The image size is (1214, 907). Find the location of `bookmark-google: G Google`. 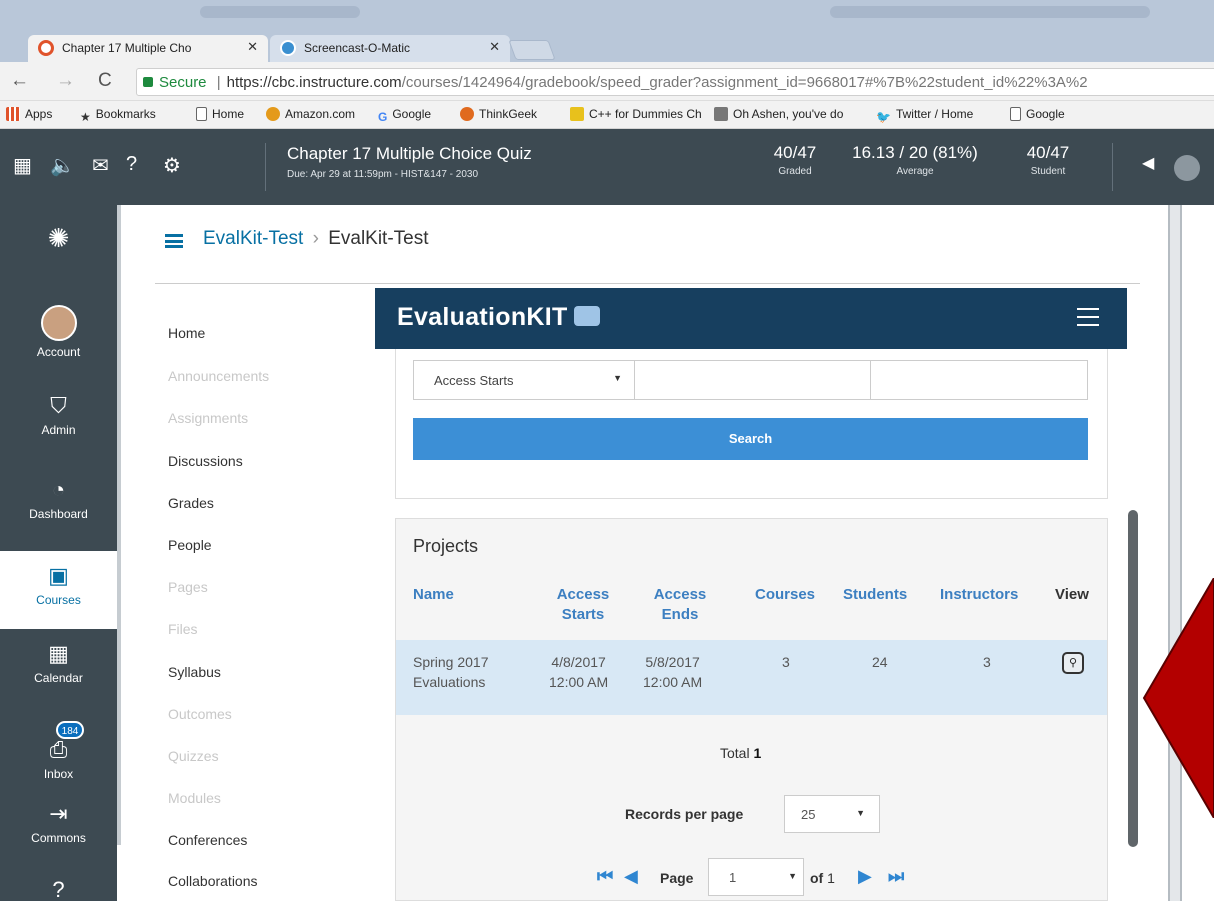

bookmark-google: G Google is located at coordinates (404, 115).